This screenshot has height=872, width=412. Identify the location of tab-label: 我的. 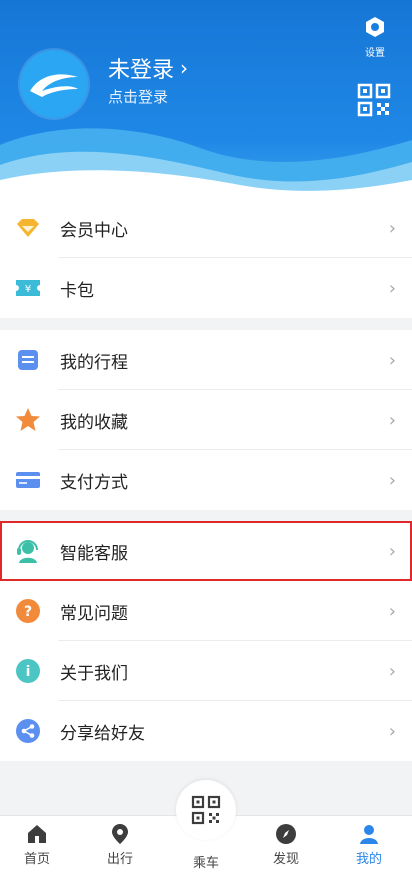
(368, 859).